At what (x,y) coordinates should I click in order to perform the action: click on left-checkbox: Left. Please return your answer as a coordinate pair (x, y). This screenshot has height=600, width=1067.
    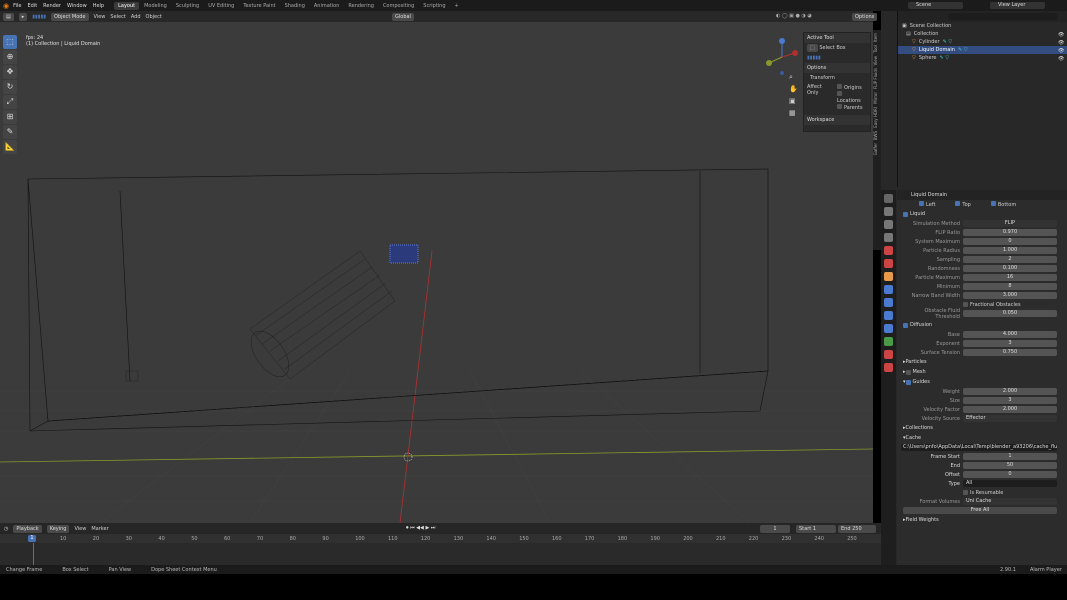
    Looking at the image, I should click on (927, 204).